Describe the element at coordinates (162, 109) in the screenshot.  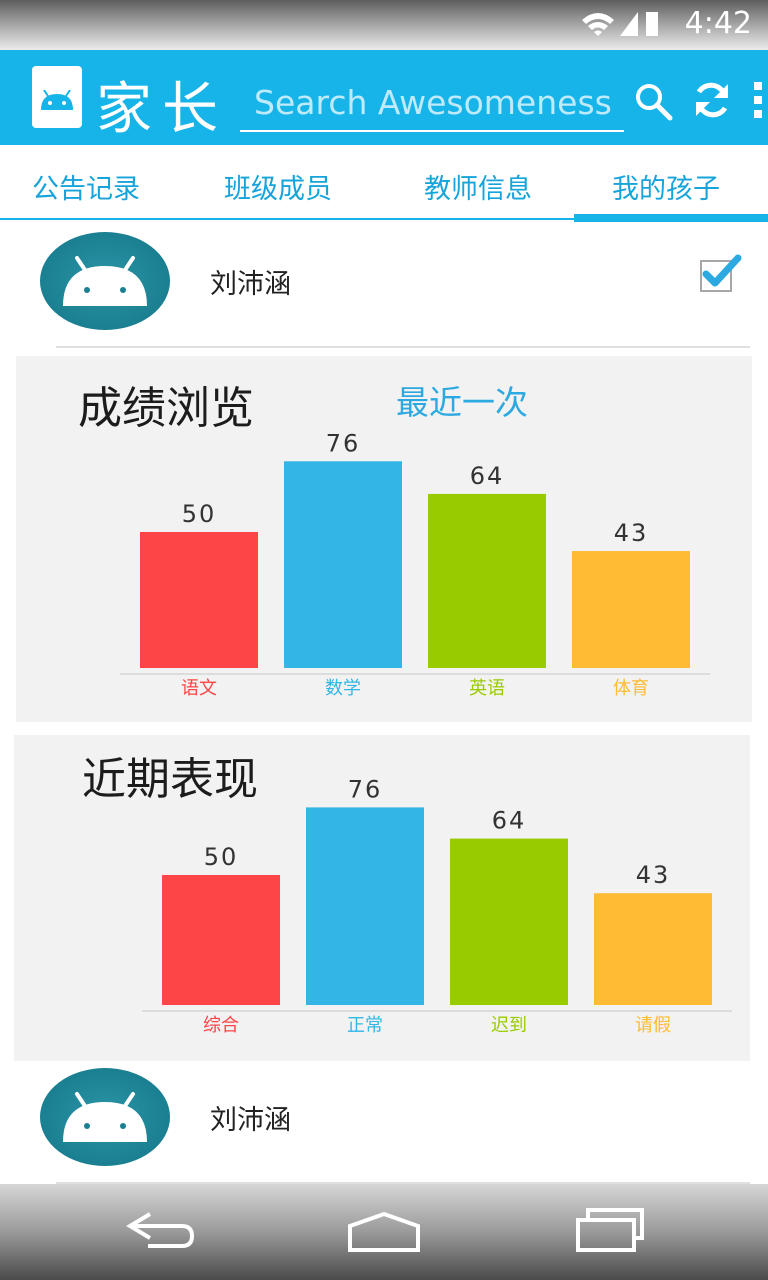
I see `app-title: 家长` at that location.